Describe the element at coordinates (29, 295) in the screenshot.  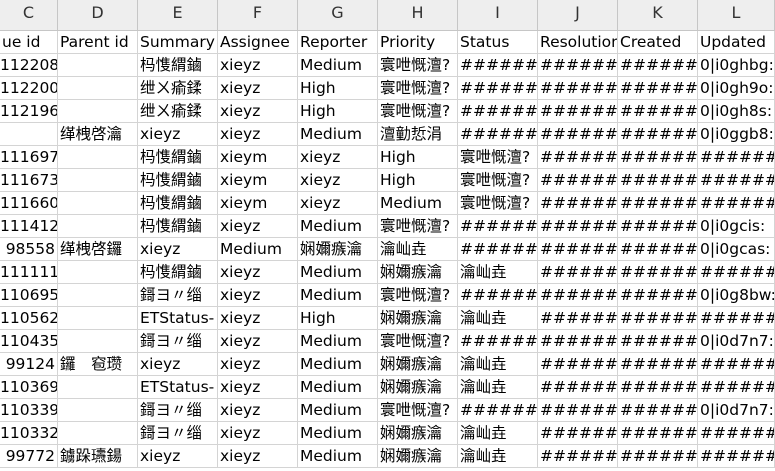
I see `table-cell: 110695` at that location.